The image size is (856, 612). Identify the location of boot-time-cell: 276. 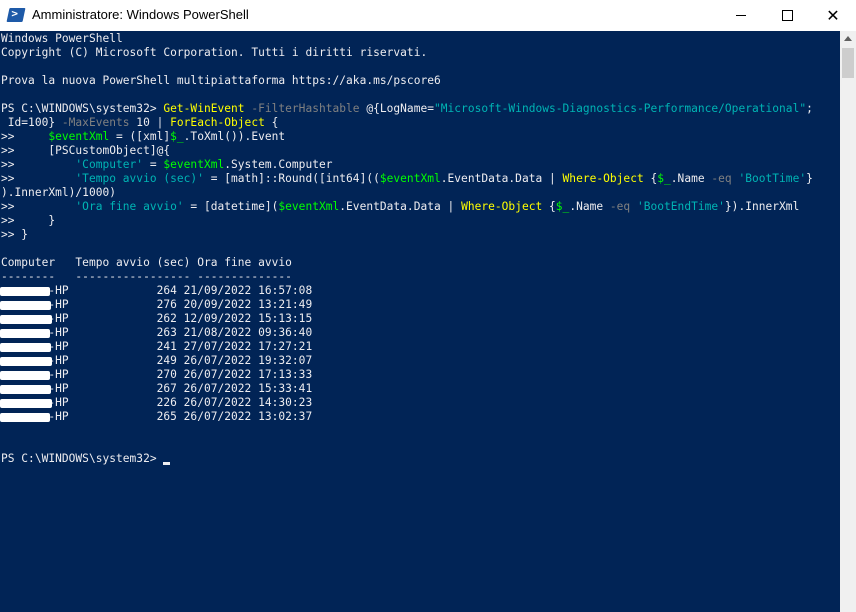
(166, 304).